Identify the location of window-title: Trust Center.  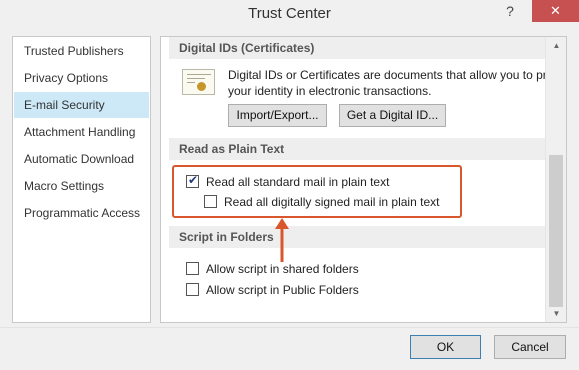
(289, 13).